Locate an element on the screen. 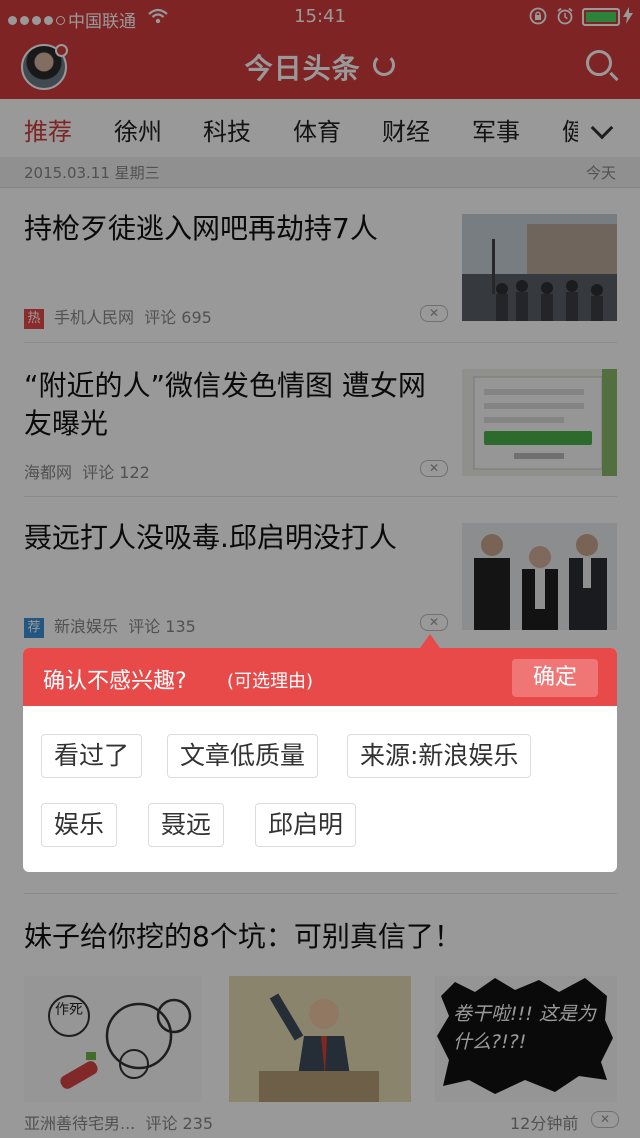 The image size is (640, 1138). popup-pointer is located at coordinates (430, 641).